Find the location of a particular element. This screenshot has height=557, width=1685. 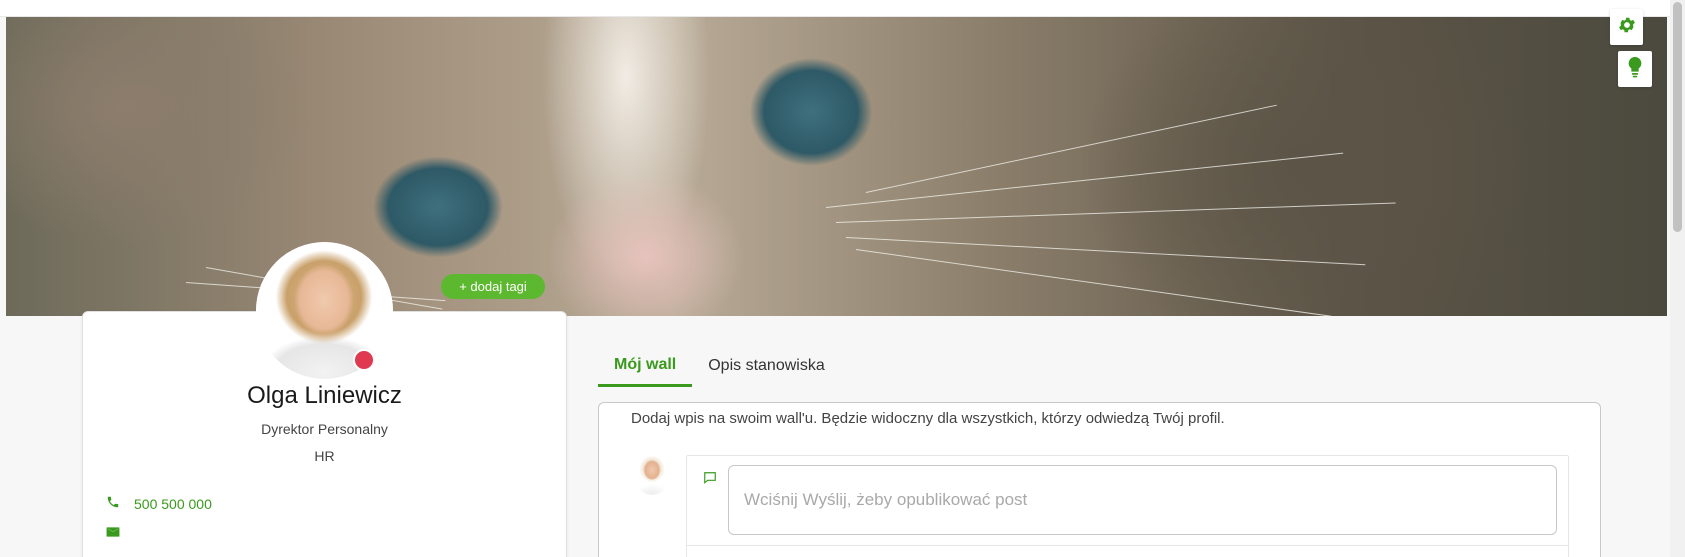

top-bar is located at coordinates (842, 8).